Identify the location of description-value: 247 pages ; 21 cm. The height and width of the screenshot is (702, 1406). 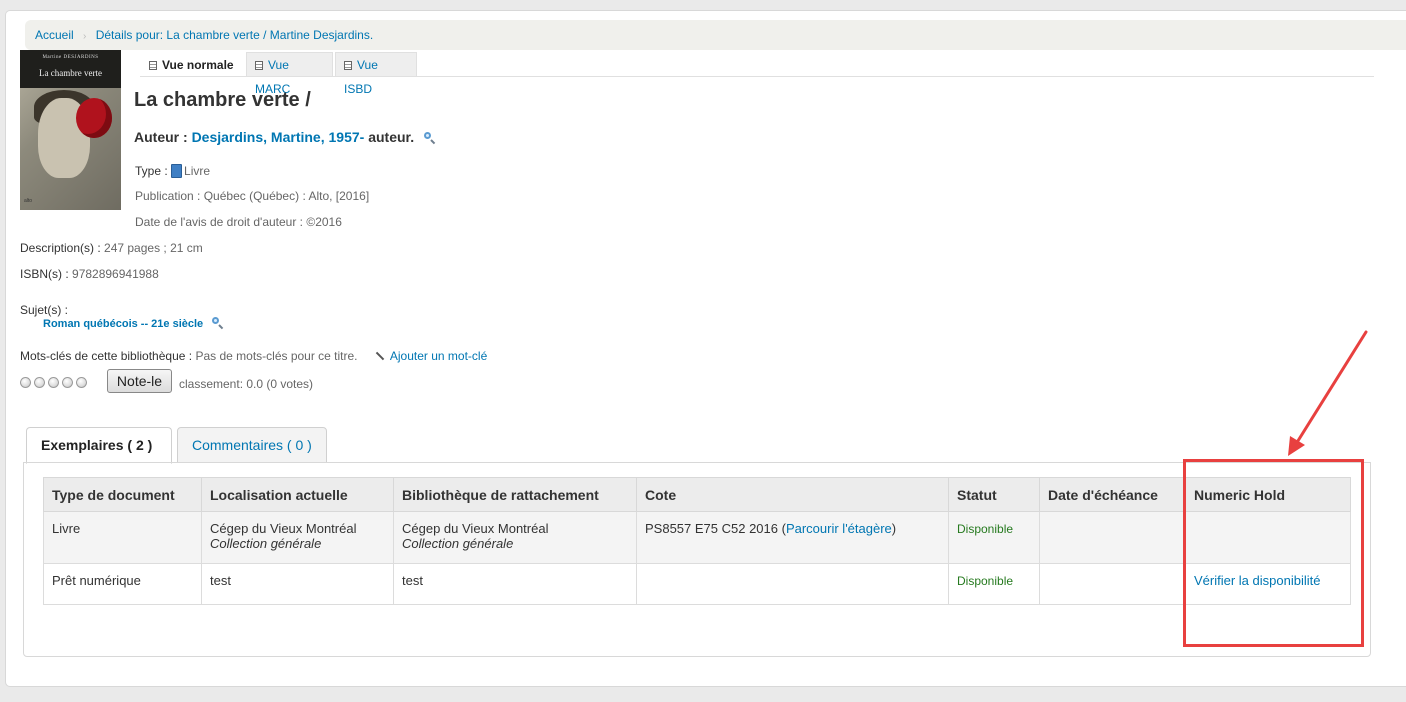
(153, 248).